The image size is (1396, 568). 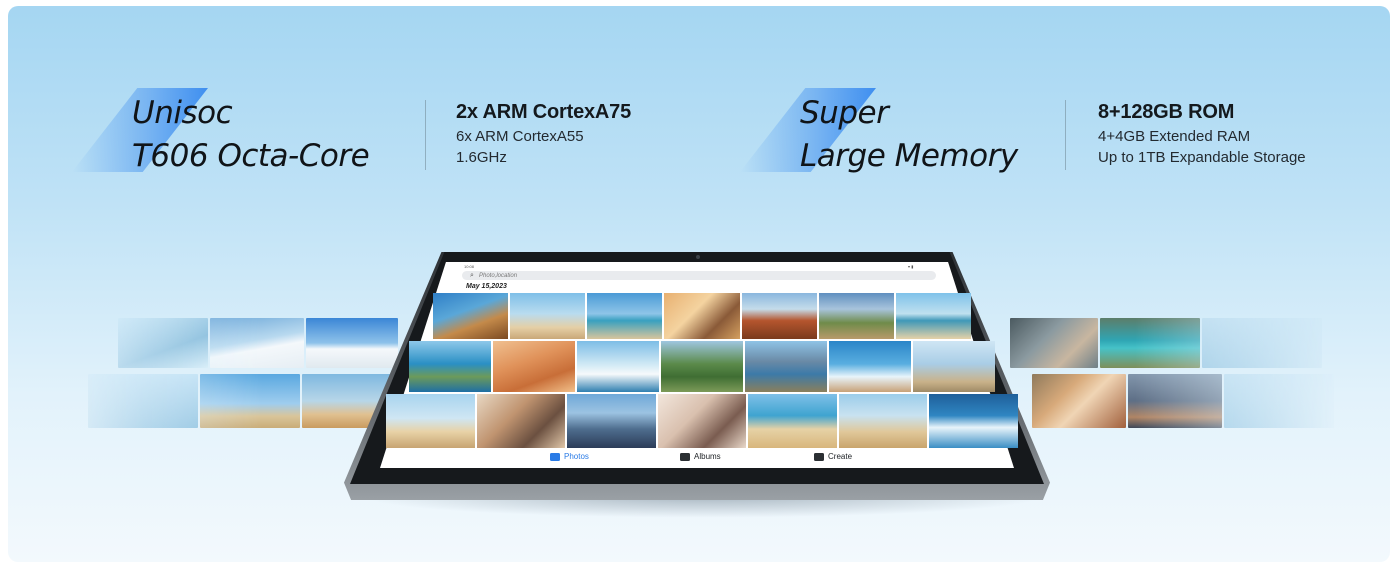 I want to click on memory-headline-line2: Large Memory, so click(x=909, y=156).